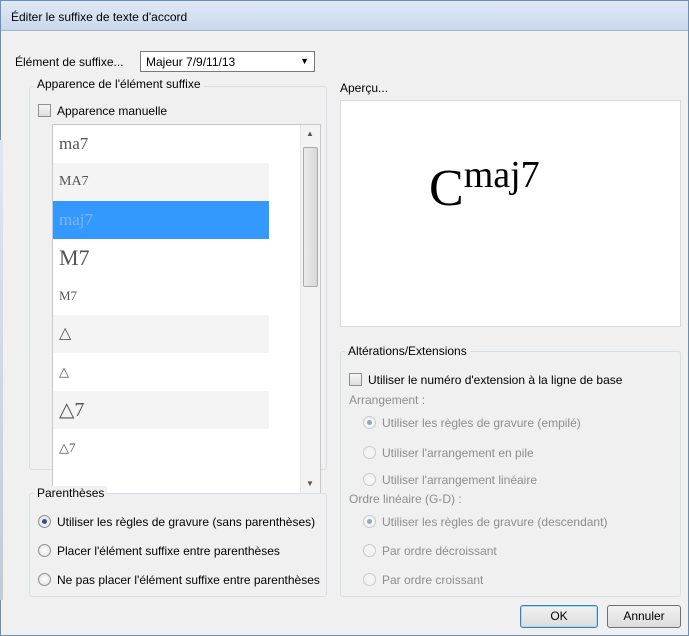 The height and width of the screenshot is (636, 689). What do you see at coordinates (369, 550) in the screenshot?
I see `linear-order-radio-descending` at bounding box center [369, 550].